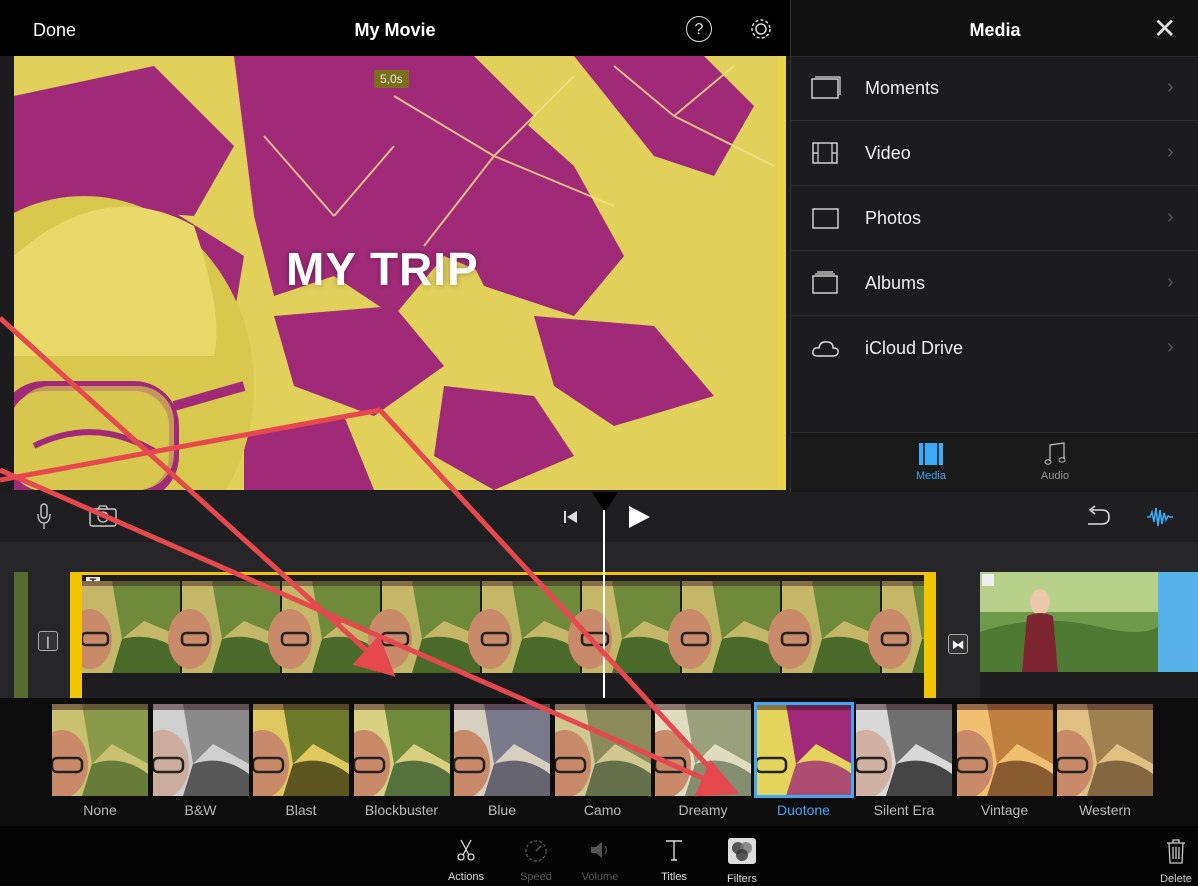 The image size is (1198, 886). I want to click on filter-vintage, so click(1004, 750).